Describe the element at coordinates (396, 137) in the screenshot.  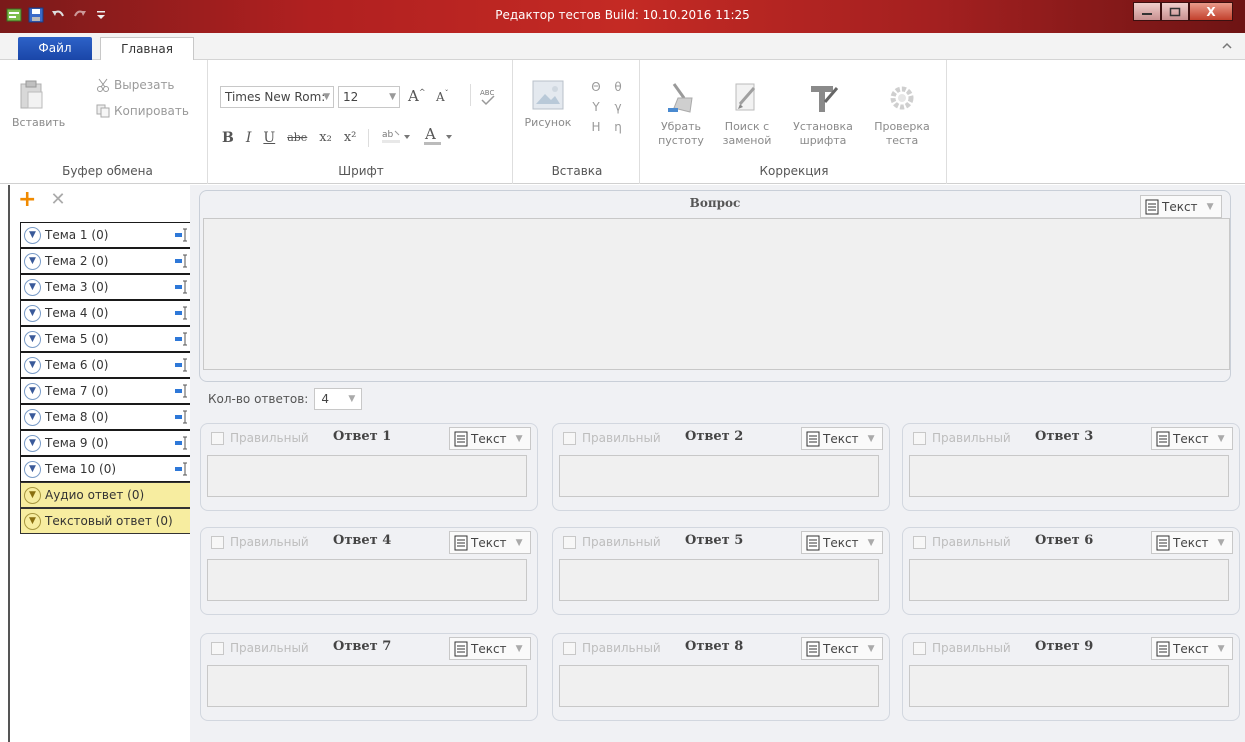
I see `highlight-color-button: ab` at that location.